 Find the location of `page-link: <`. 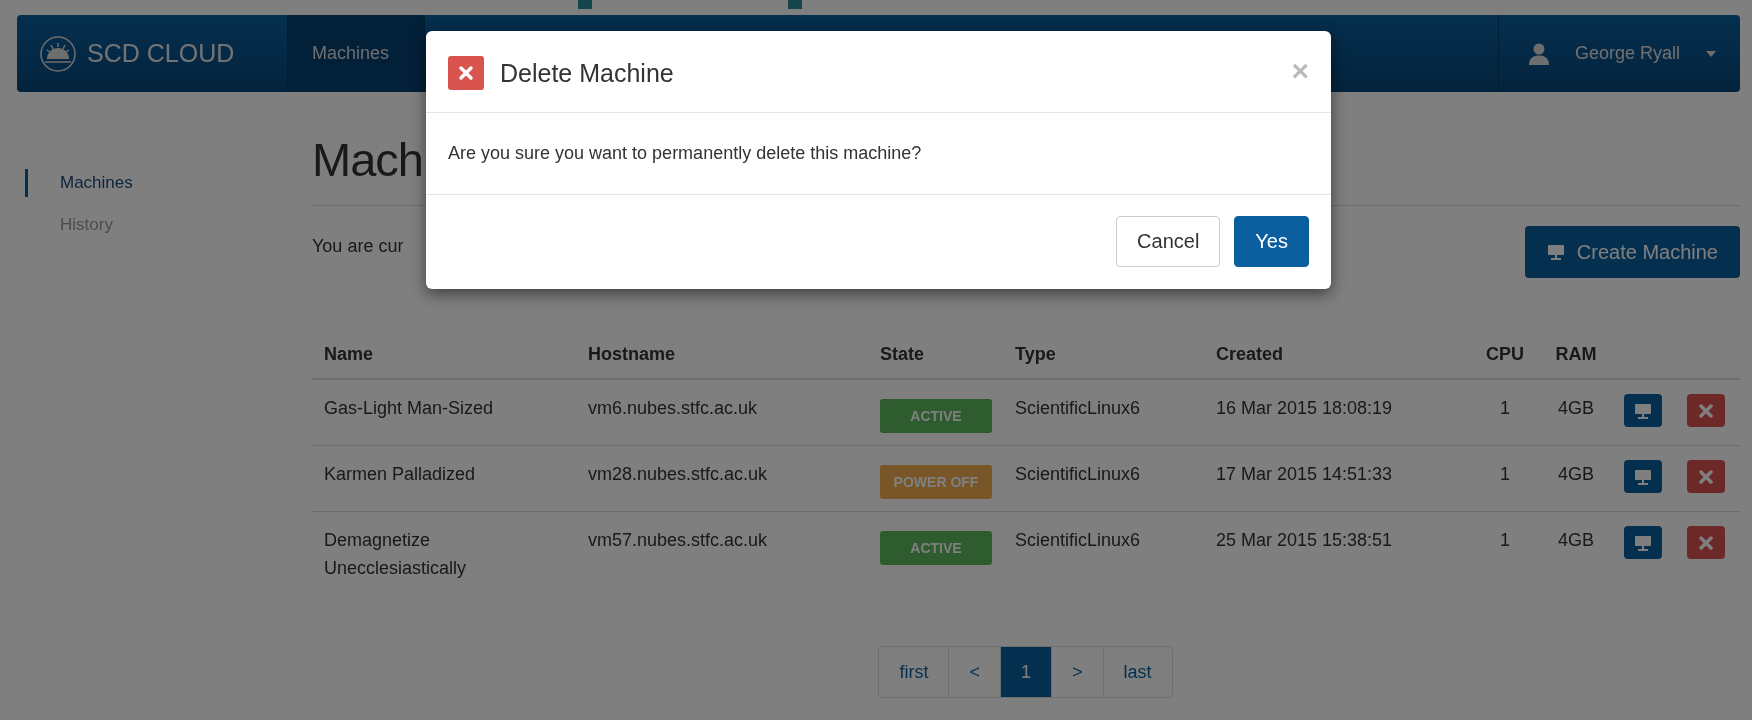

page-link: < is located at coordinates (974, 672).